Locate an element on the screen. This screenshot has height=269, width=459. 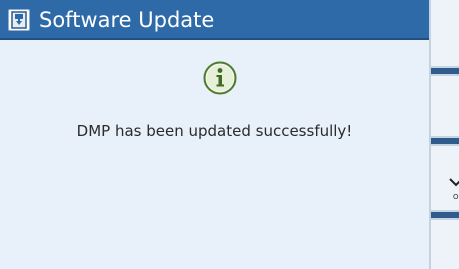
update-success-message: DMP has been updated successfully! is located at coordinates (214, 131).